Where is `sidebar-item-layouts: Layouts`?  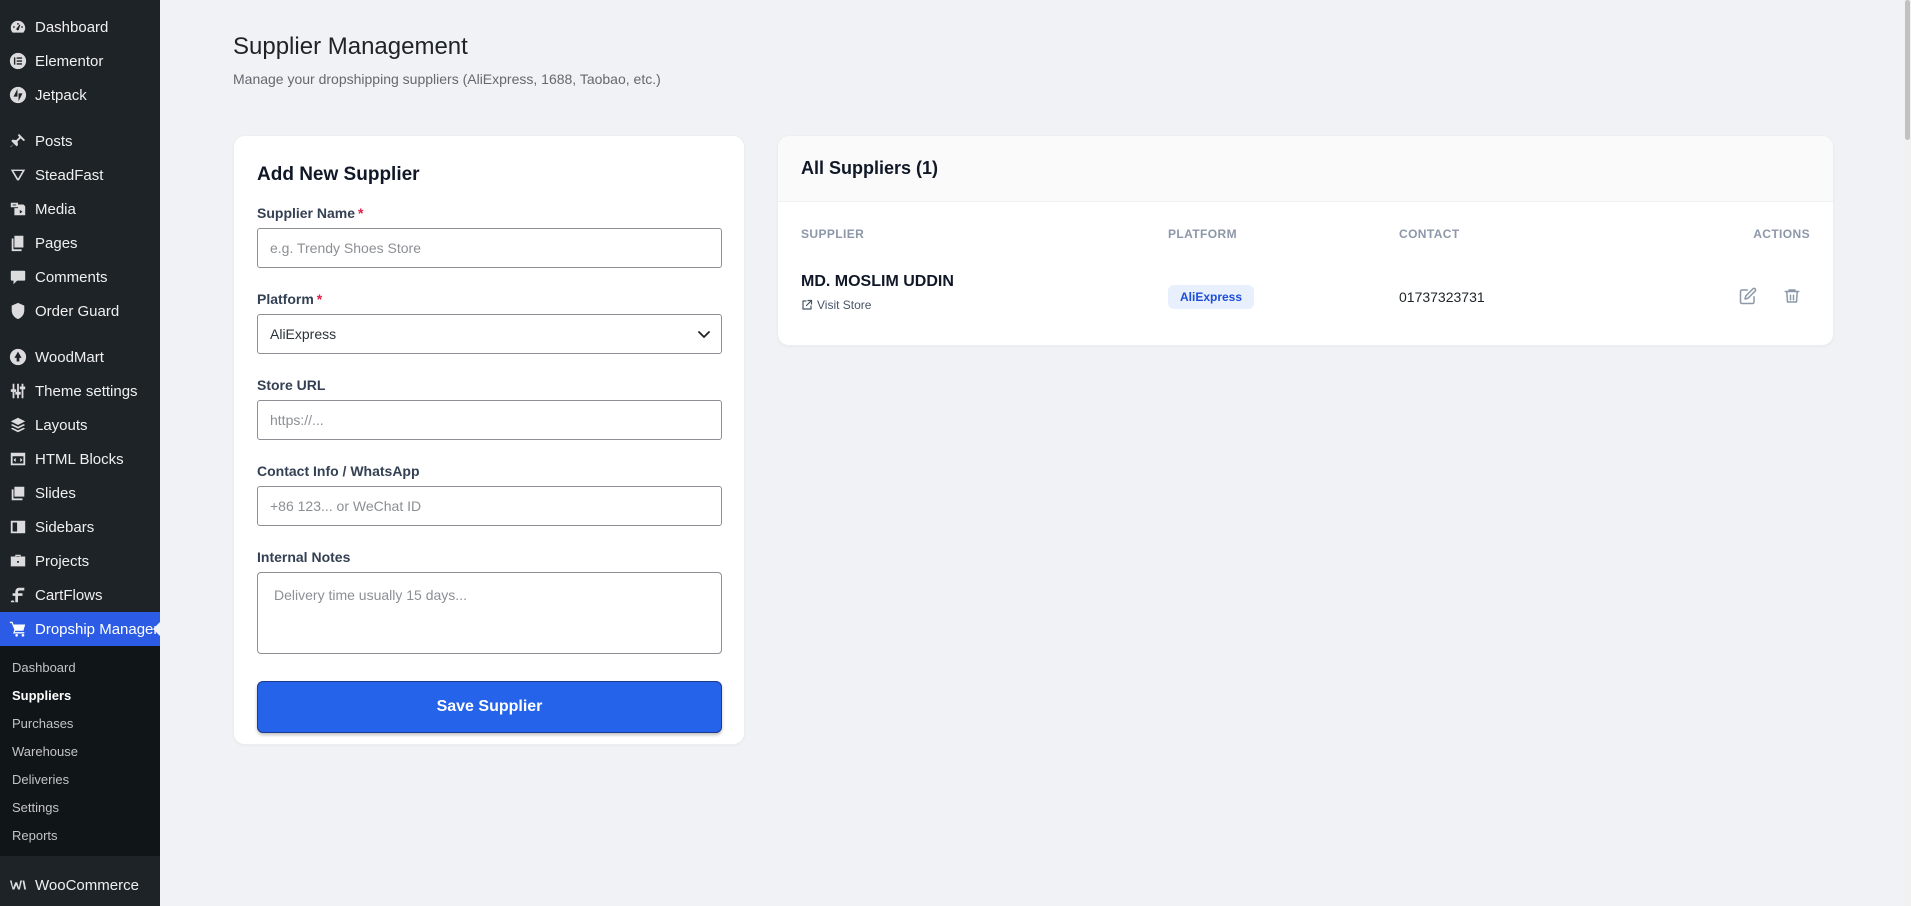
sidebar-item-layouts: Layouts is located at coordinates (80, 425).